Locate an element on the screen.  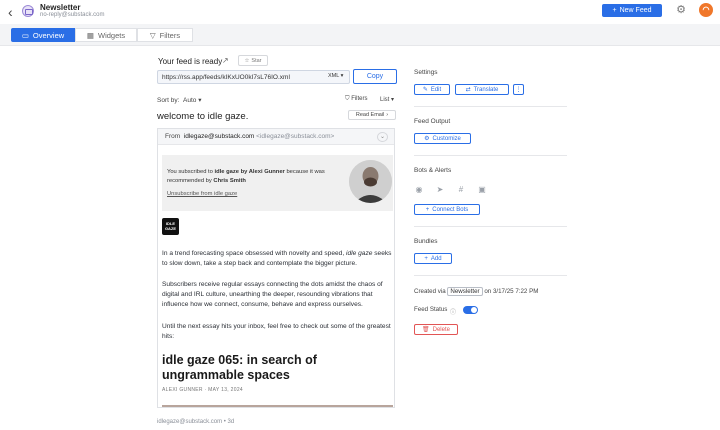
add-bundle-button: + Add is located at coordinates (433, 258).